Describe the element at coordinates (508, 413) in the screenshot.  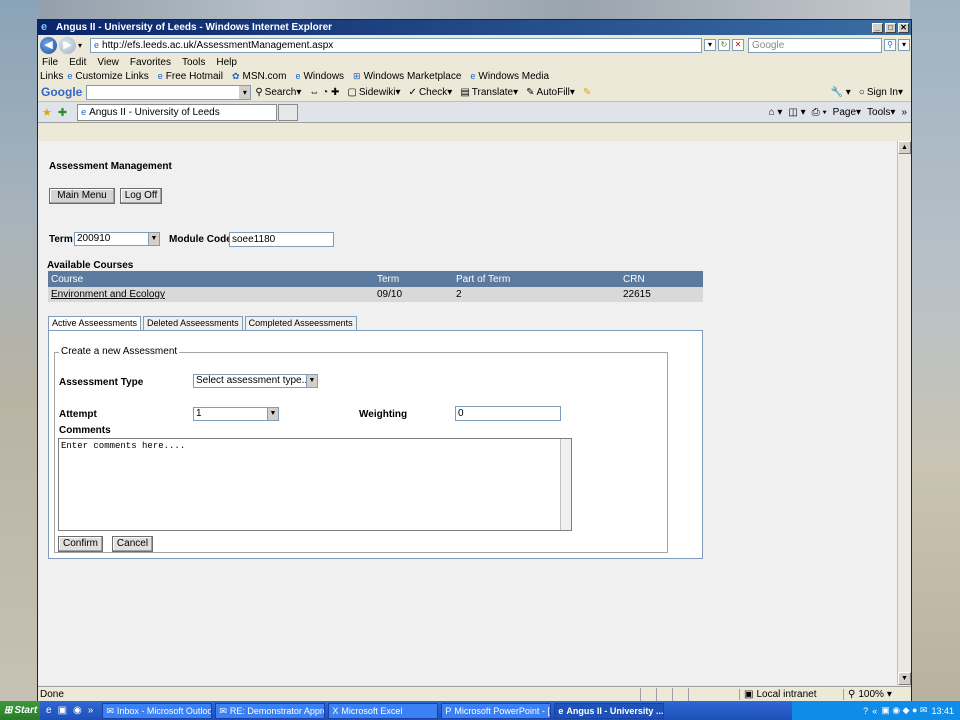
I see `weighting-input: 0` at that location.